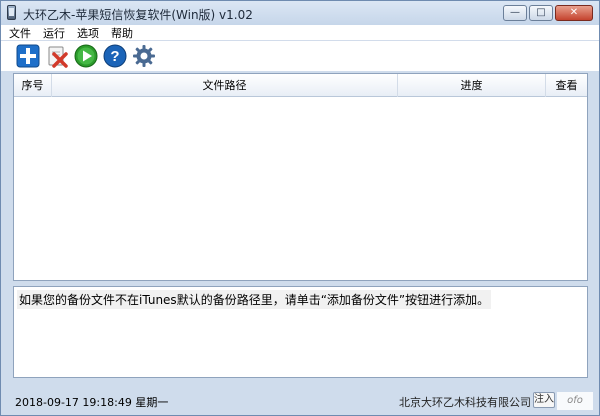  I want to click on title-bar: 大环乙木-苹果短信恢复软件(Win版) v1.02 — □ ✕, so click(300, 13).